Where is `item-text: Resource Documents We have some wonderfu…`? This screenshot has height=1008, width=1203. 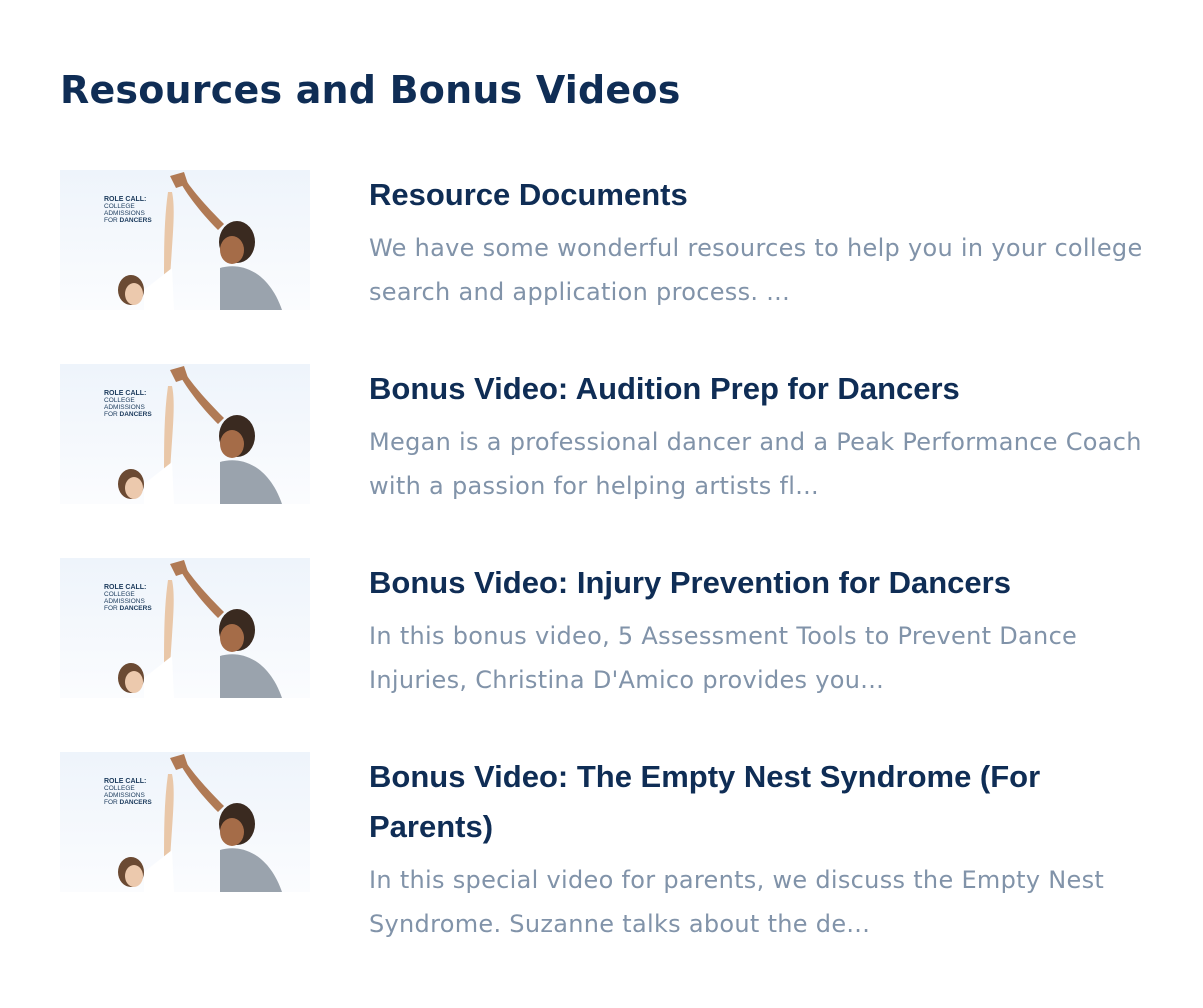 item-text: Resource Documents We have some wonderfu… is located at coordinates (761, 242).